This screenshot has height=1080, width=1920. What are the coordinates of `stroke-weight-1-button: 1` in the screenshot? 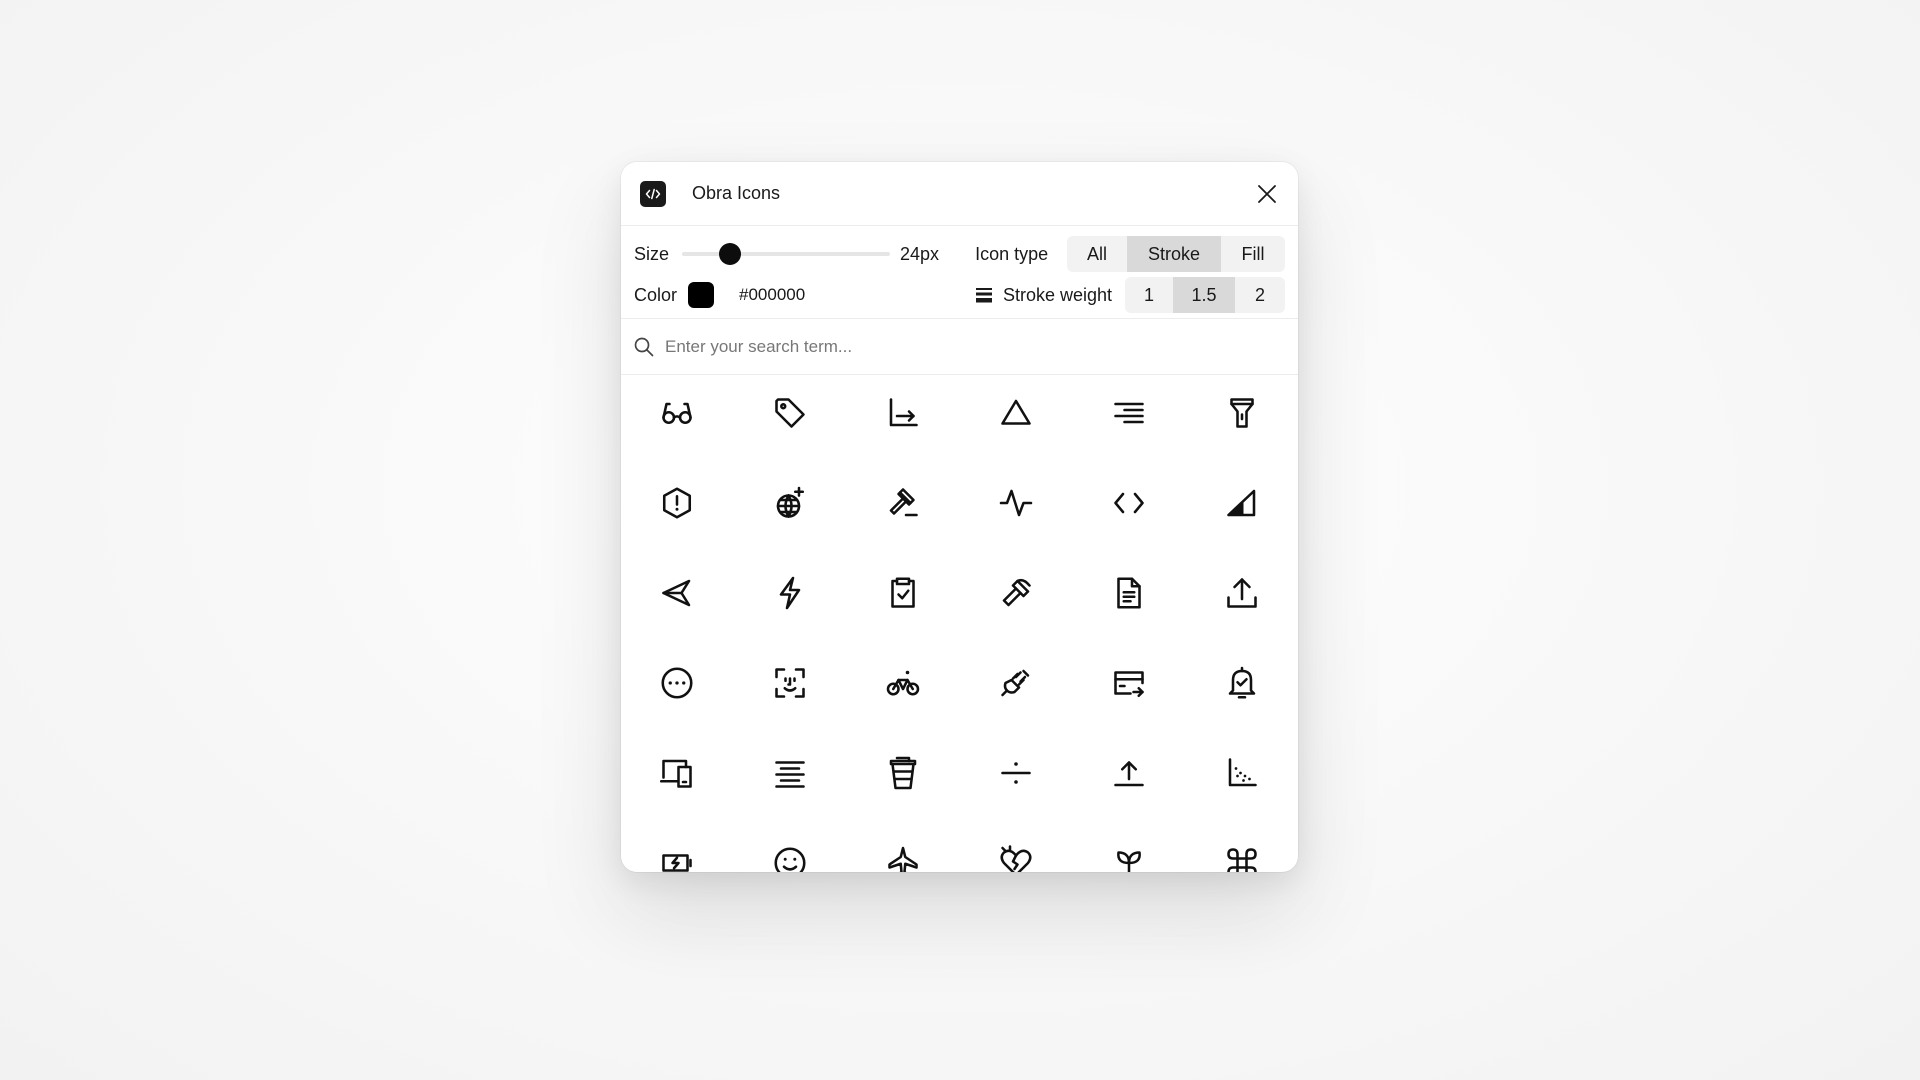 It's located at (1149, 295).